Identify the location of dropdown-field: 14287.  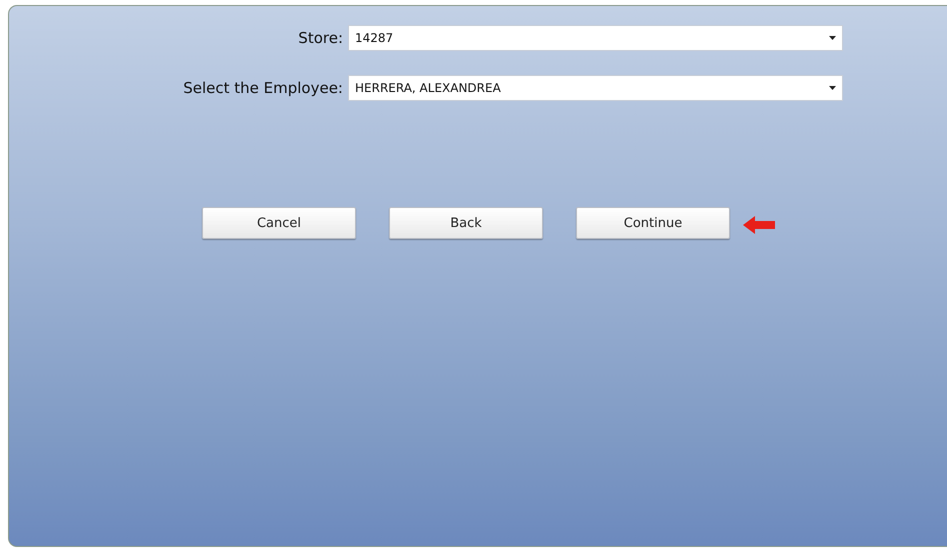
(595, 38).